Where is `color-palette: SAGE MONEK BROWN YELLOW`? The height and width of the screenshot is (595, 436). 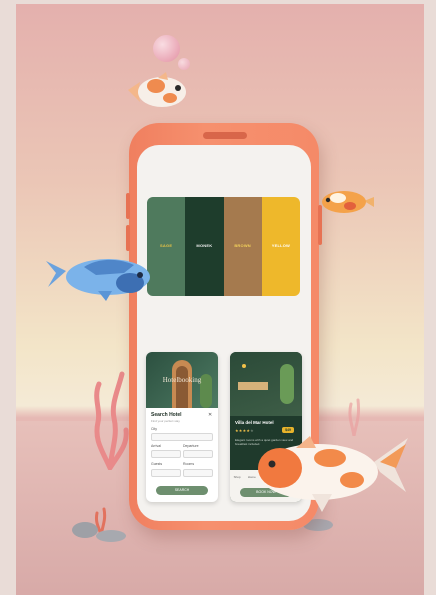 color-palette: SAGE MONEK BROWN YELLOW is located at coordinates (223, 246).